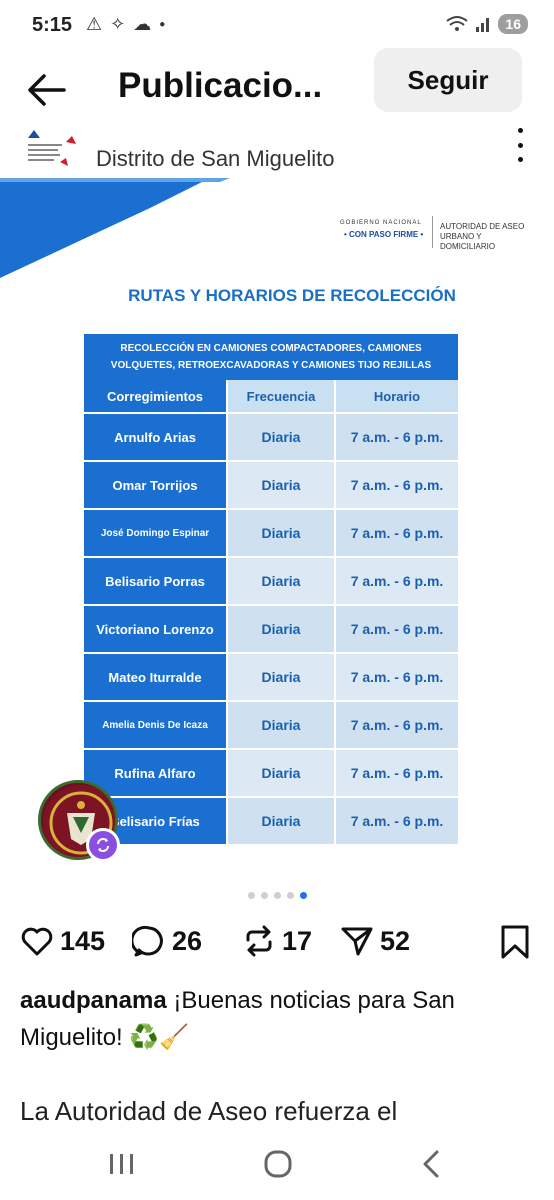  I want to click on repost-badge-icon, so click(103, 845).